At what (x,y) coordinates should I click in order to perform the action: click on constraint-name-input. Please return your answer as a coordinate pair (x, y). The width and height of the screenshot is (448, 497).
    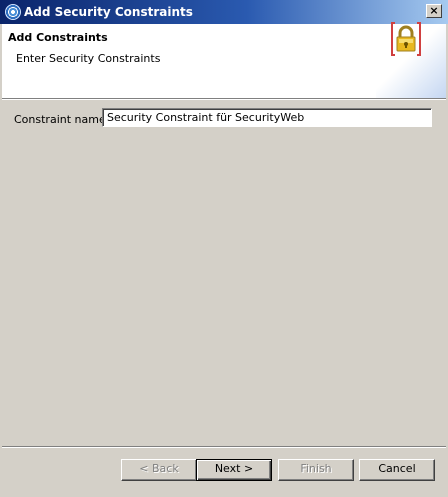
    Looking at the image, I should click on (267, 117).